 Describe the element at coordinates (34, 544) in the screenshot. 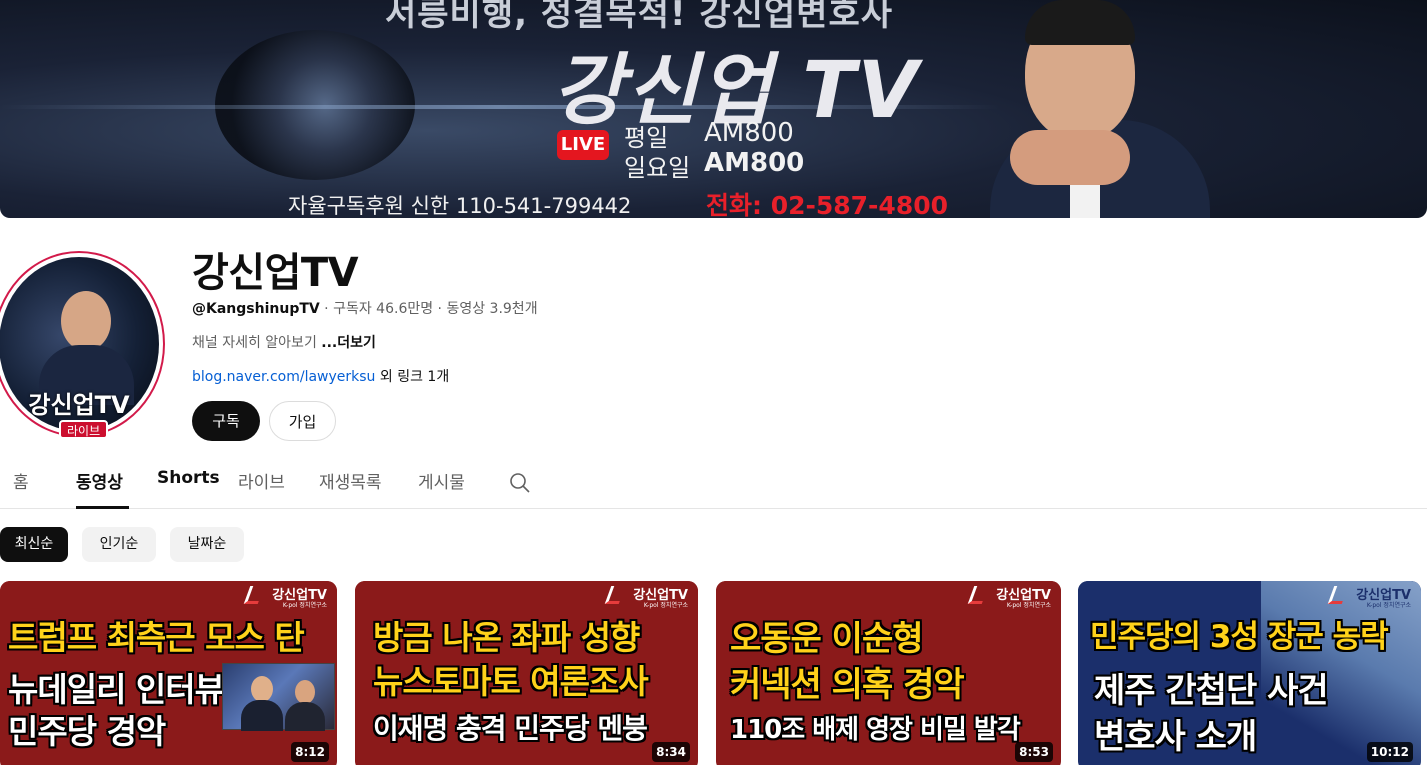

I see `chip-latest: 최신순` at that location.